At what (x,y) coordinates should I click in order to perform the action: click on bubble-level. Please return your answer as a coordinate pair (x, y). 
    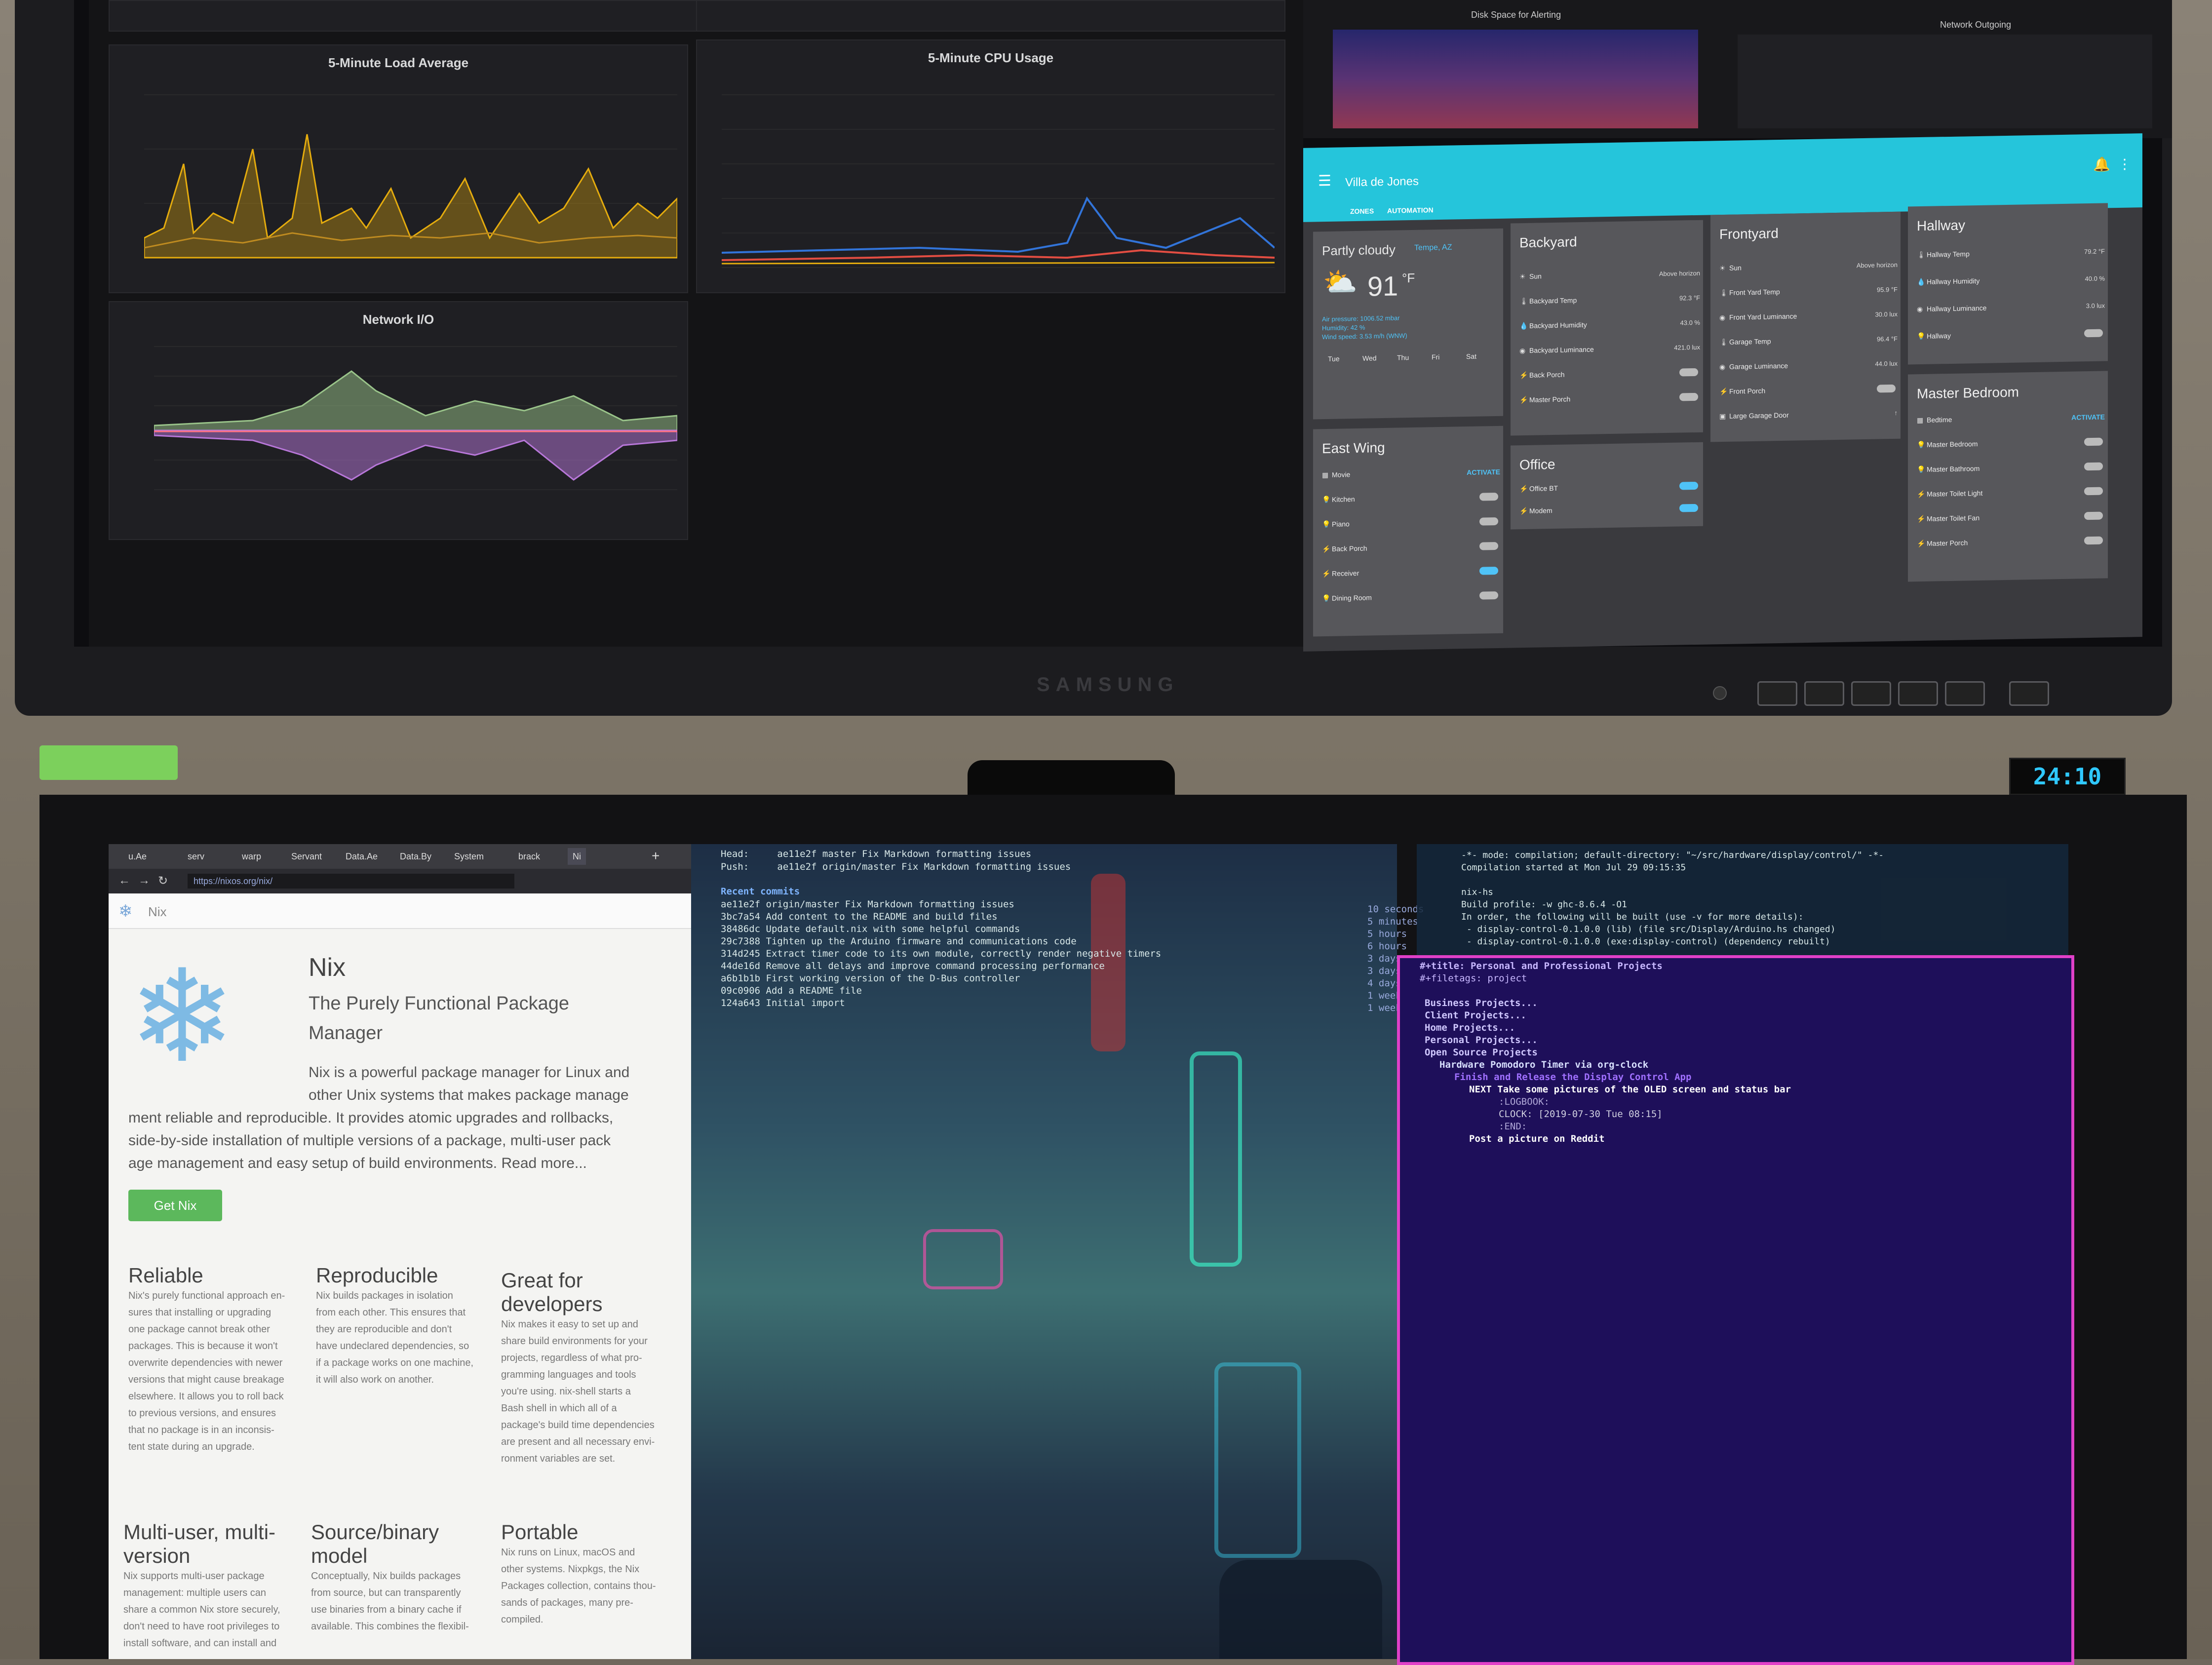
    Looking at the image, I should click on (109, 762).